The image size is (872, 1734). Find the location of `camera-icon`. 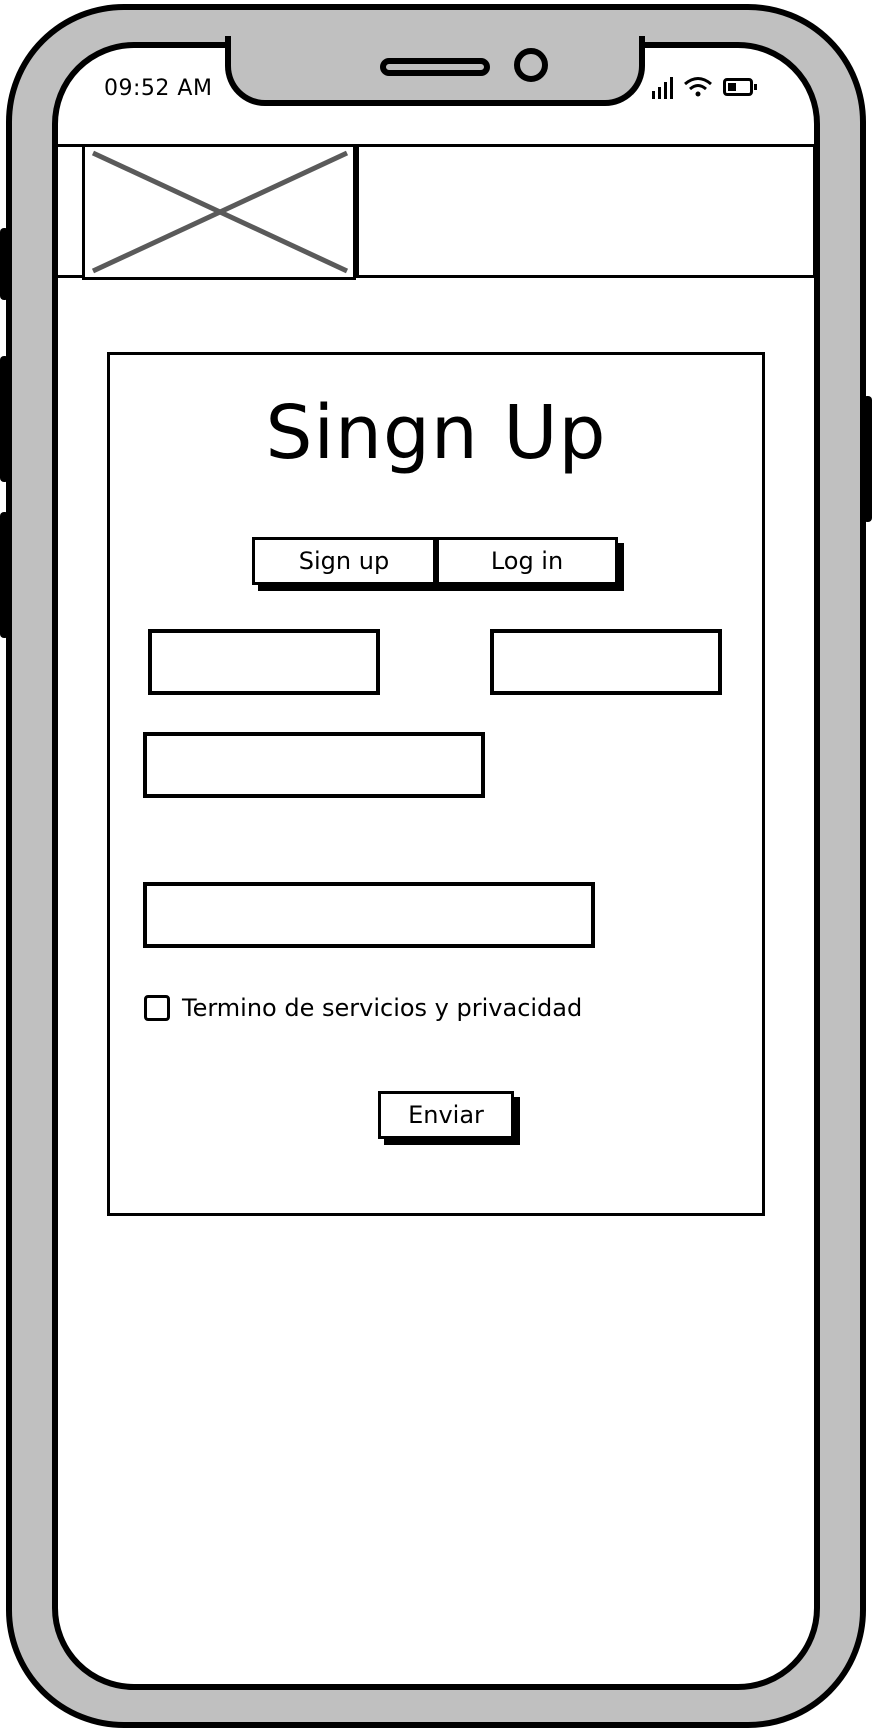

camera-icon is located at coordinates (531, 65).